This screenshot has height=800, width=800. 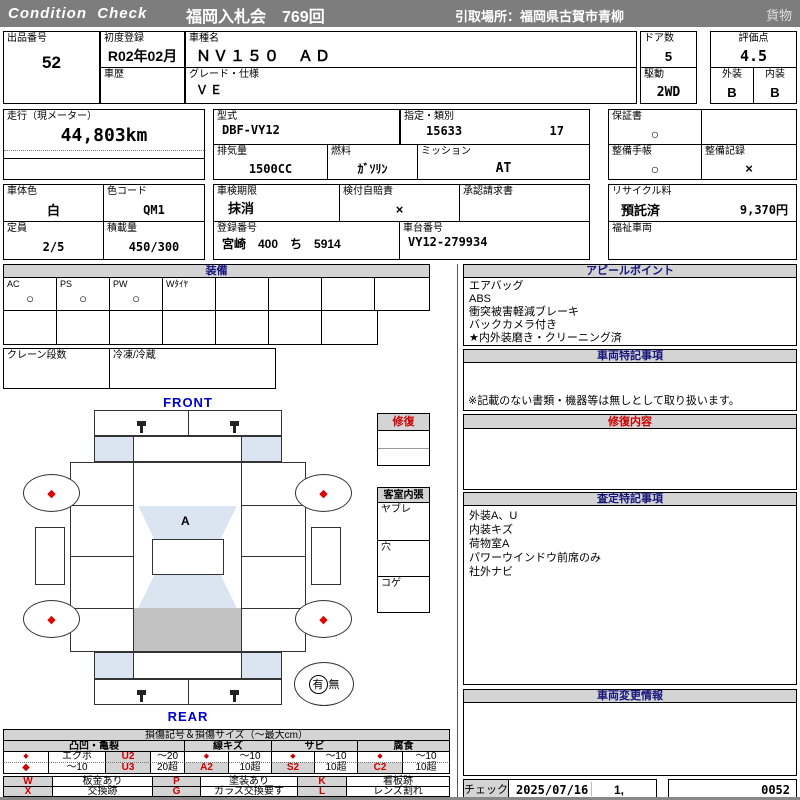 What do you see at coordinates (632, 151) in the screenshot?
I see `maintenance-book-label: 整備手帳` at bounding box center [632, 151].